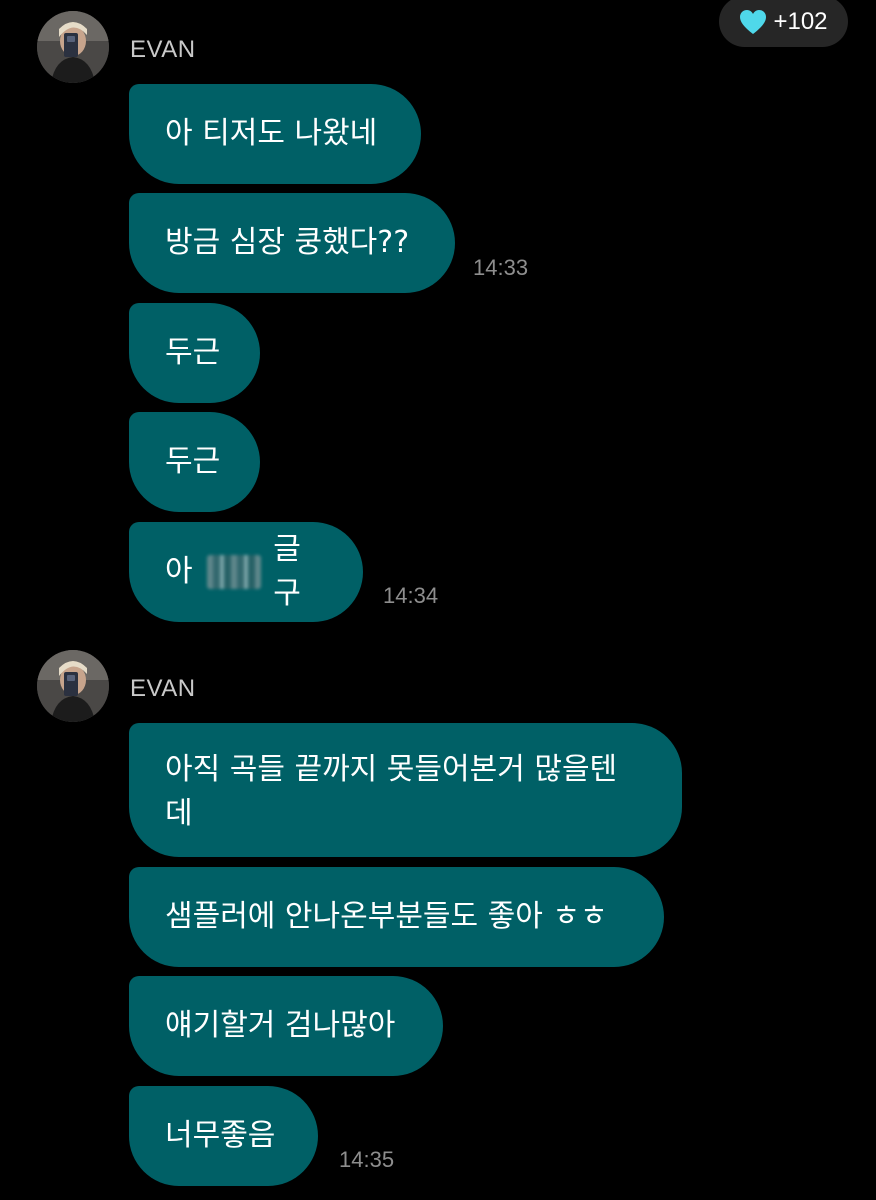  What do you see at coordinates (800, 21) in the screenshot?
I see `likes-count: +102` at bounding box center [800, 21].